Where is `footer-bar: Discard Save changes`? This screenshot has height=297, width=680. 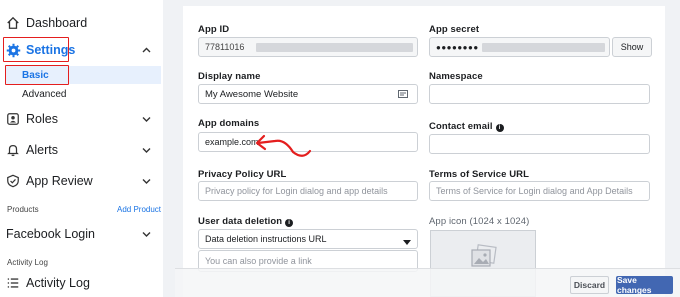 footer-bar: Discard Save changes is located at coordinates (427, 282).